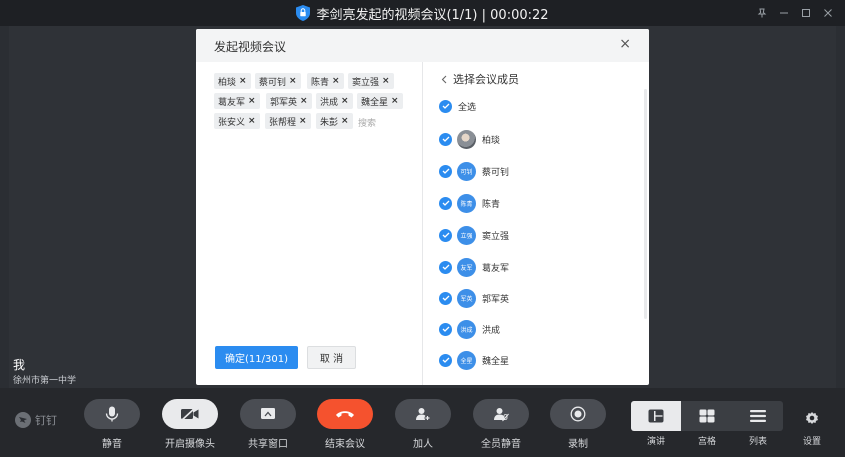 Image resolution: width=845 pixels, height=457 pixels. I want to click on confirm-button: 确定(11/301), so click(256, 357).